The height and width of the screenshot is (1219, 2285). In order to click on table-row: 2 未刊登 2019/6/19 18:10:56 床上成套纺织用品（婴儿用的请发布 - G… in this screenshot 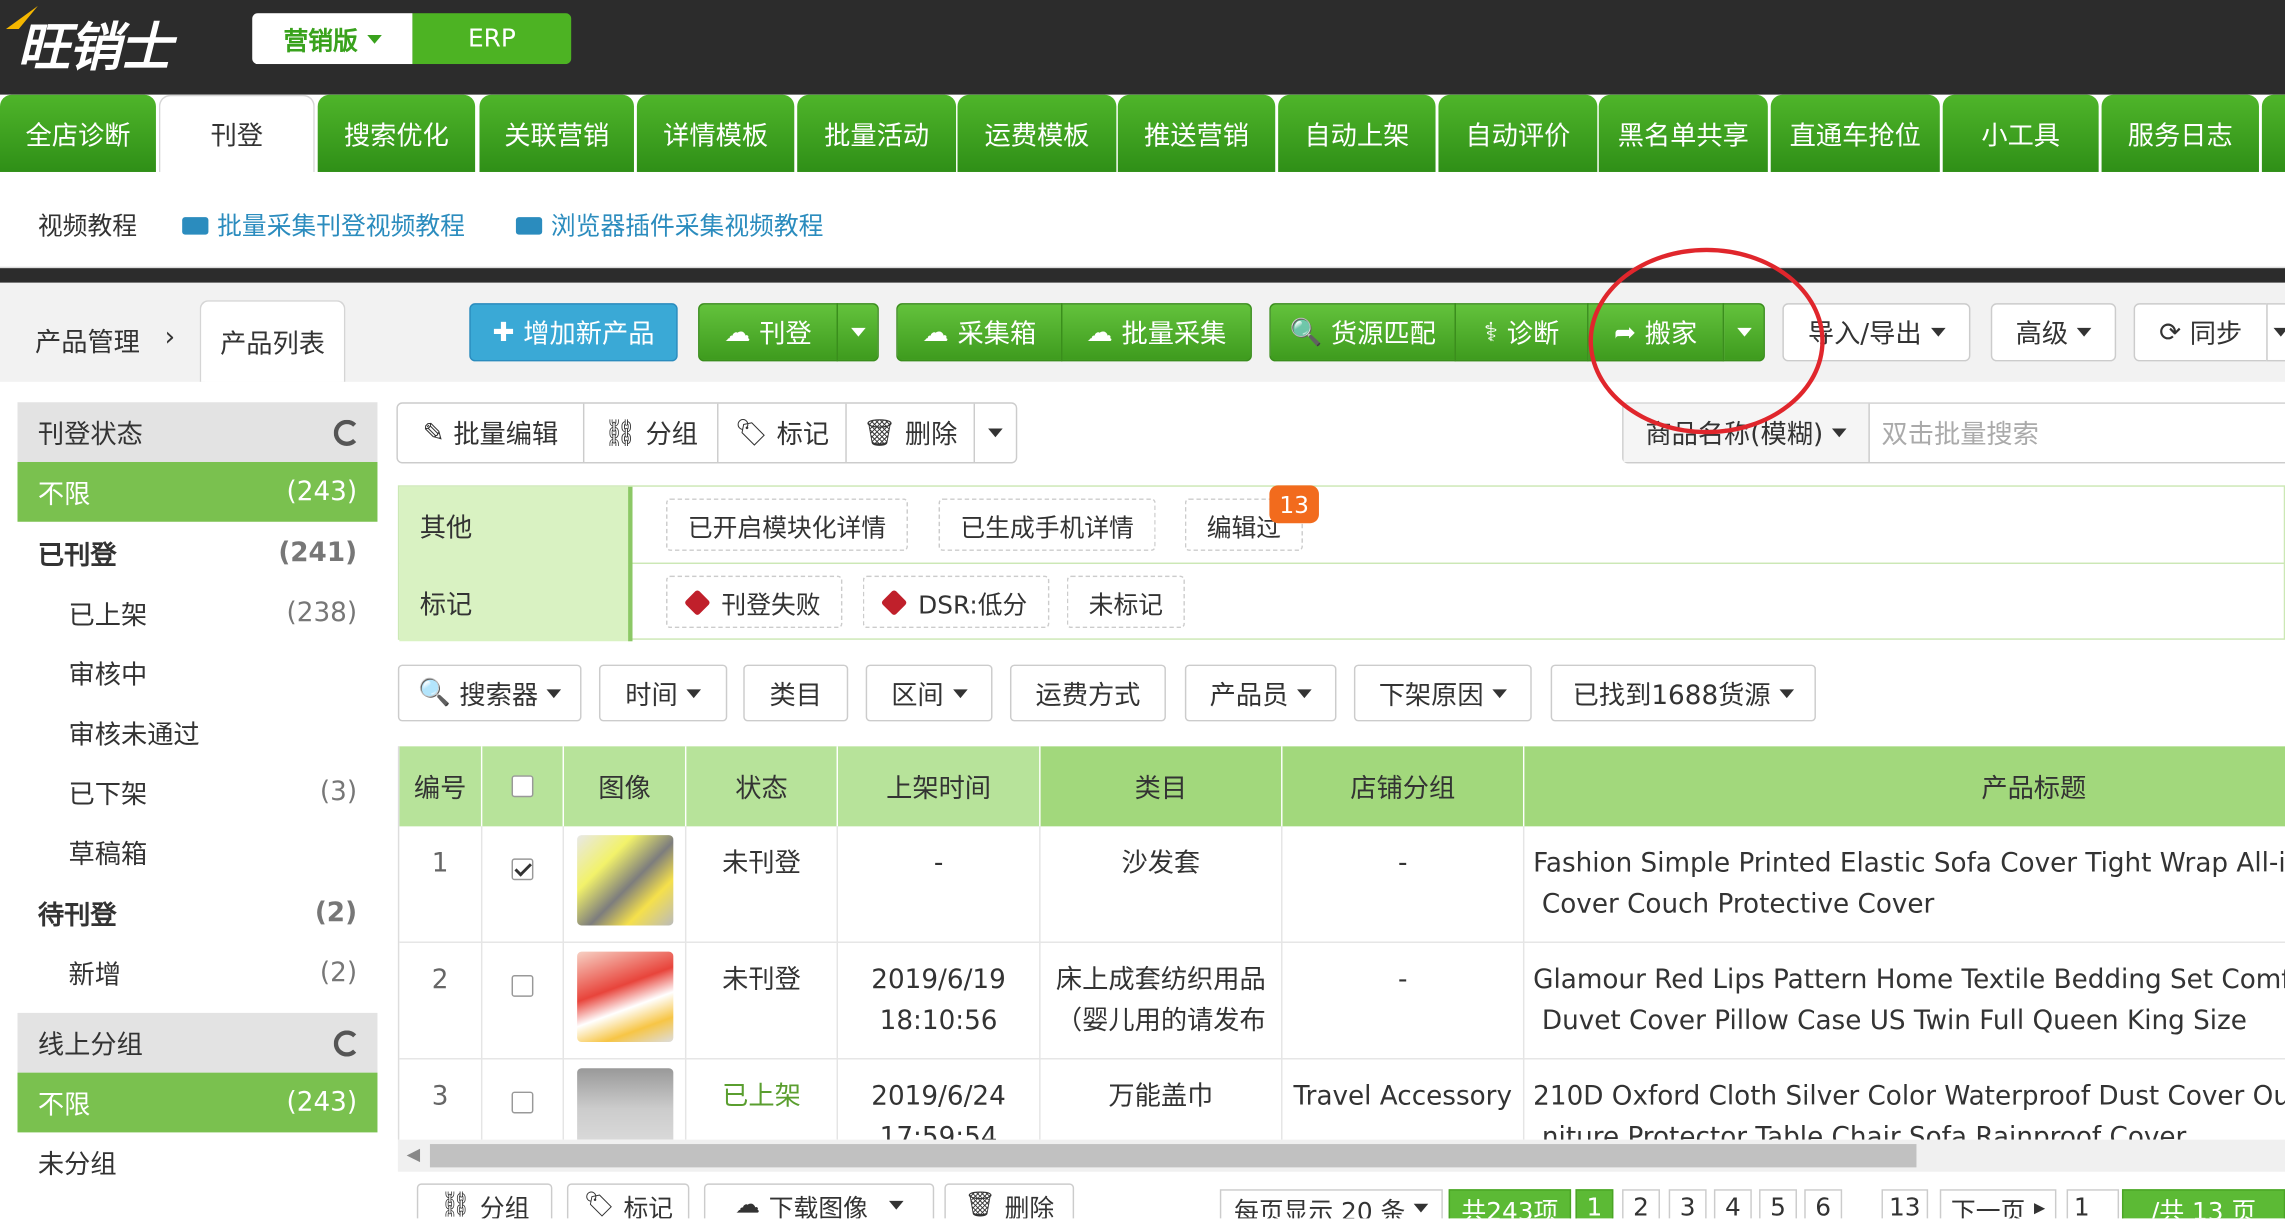, I will do `click(1342, 1001)`.